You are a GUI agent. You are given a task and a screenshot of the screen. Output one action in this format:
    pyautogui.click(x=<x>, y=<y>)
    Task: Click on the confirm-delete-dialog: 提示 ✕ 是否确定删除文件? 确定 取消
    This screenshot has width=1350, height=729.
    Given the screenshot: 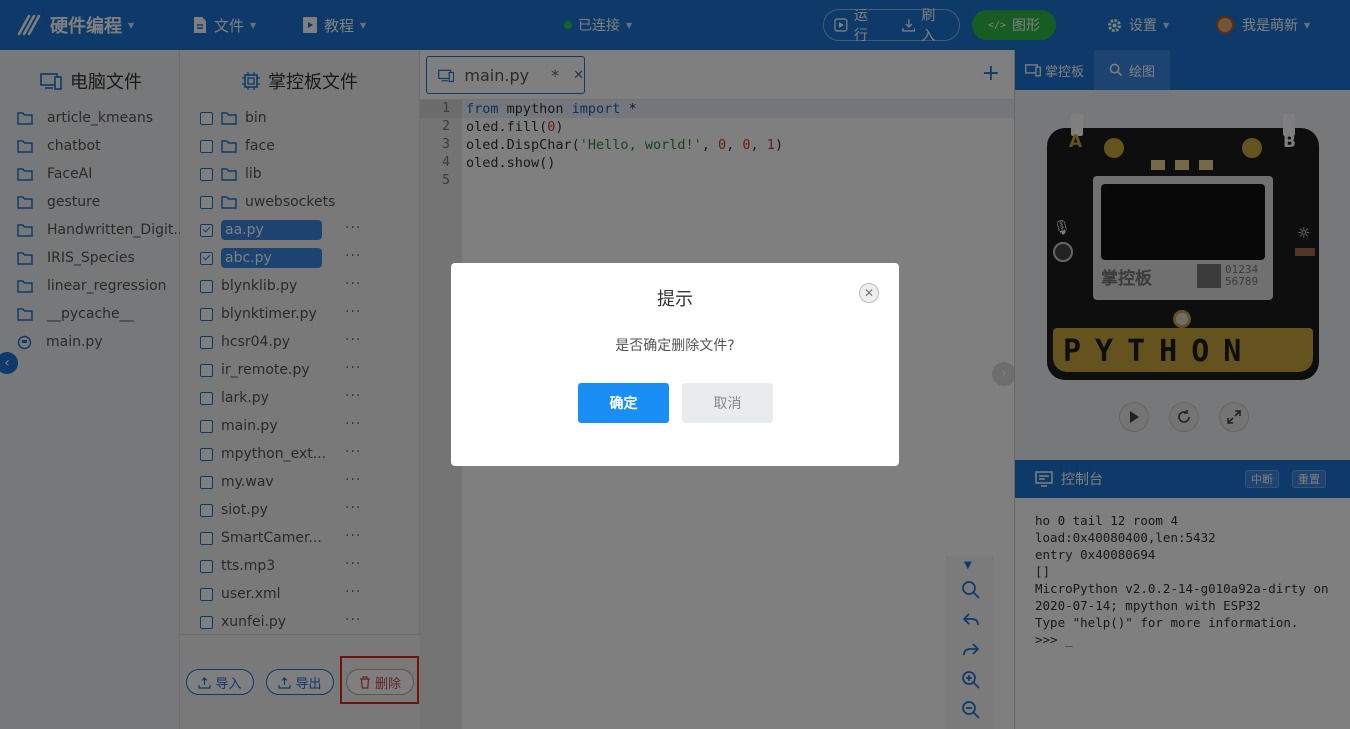 What is the action you would take?
    pyautogui.click(x=675, y=364)
    